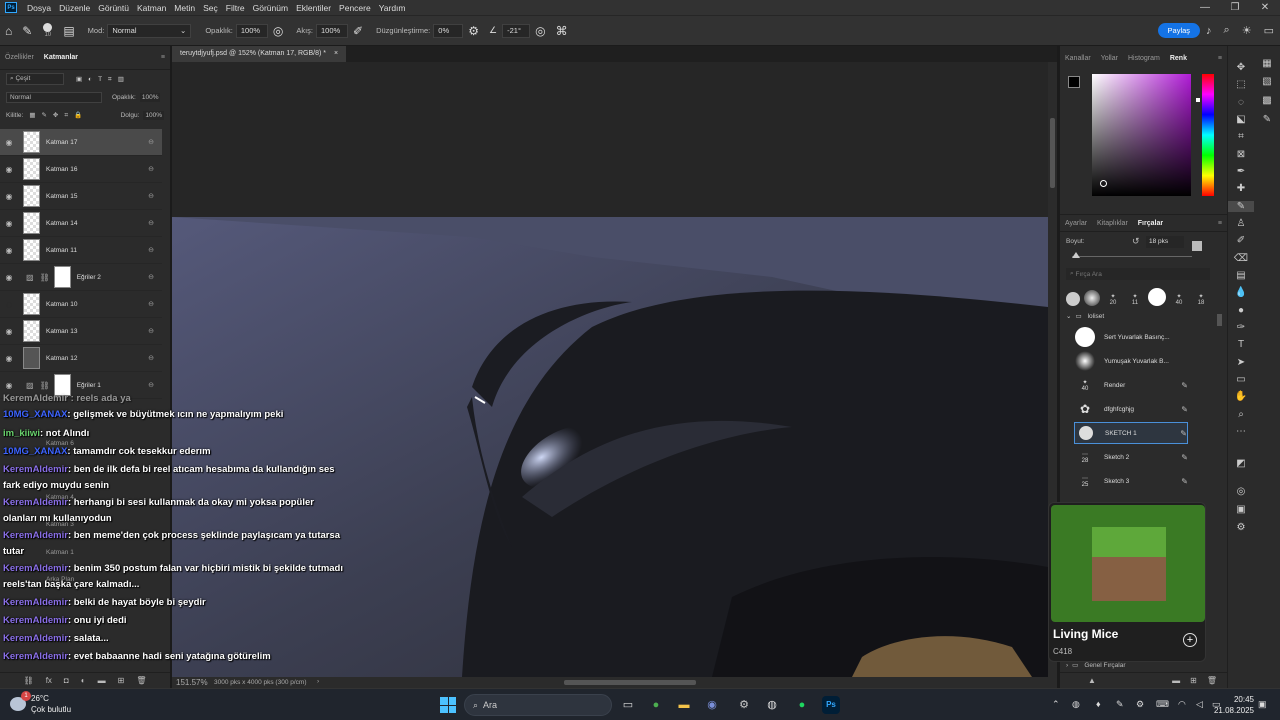 The height and width of the screenshot is (720, 1280). What do you see at coordinates (1120, 704) in the screenshot?
I see `tray-pen-icon: ✎` at bounding box center [1120, 704].